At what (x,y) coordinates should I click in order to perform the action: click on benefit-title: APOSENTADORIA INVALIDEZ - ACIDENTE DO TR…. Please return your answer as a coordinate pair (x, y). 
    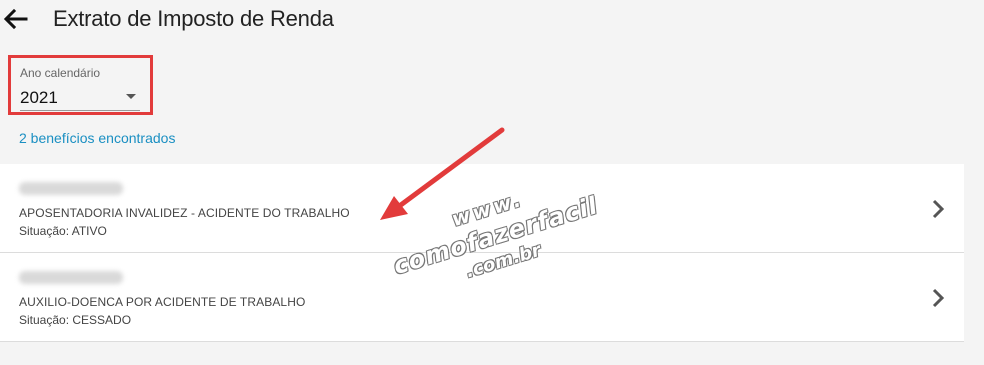
    Looking at the image, I should click on (184, 213).